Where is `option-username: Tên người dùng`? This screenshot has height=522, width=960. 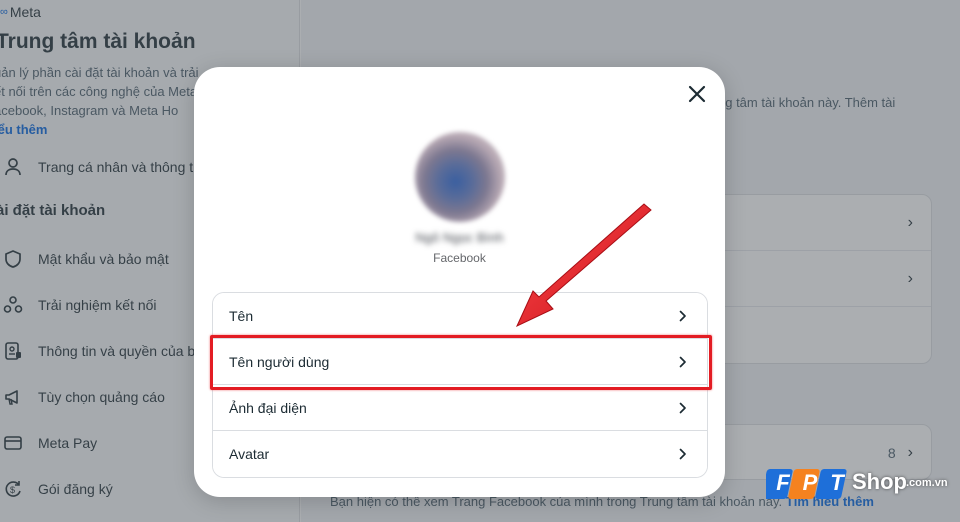
option-username: Tên người dùng is located at coordinates (460, 362).